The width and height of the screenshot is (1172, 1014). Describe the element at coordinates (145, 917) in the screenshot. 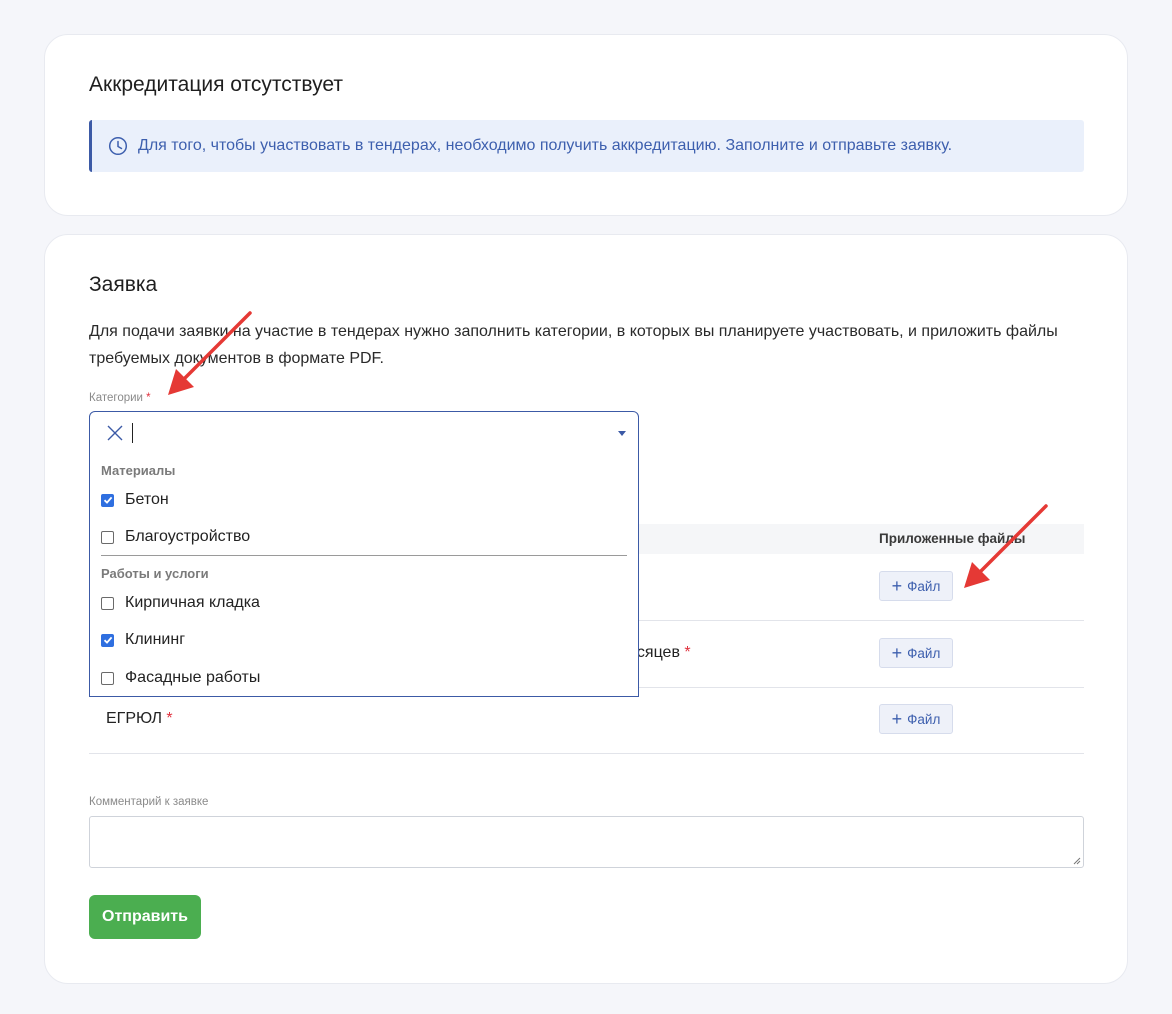

I see `submit-button: Отправить` at that location.